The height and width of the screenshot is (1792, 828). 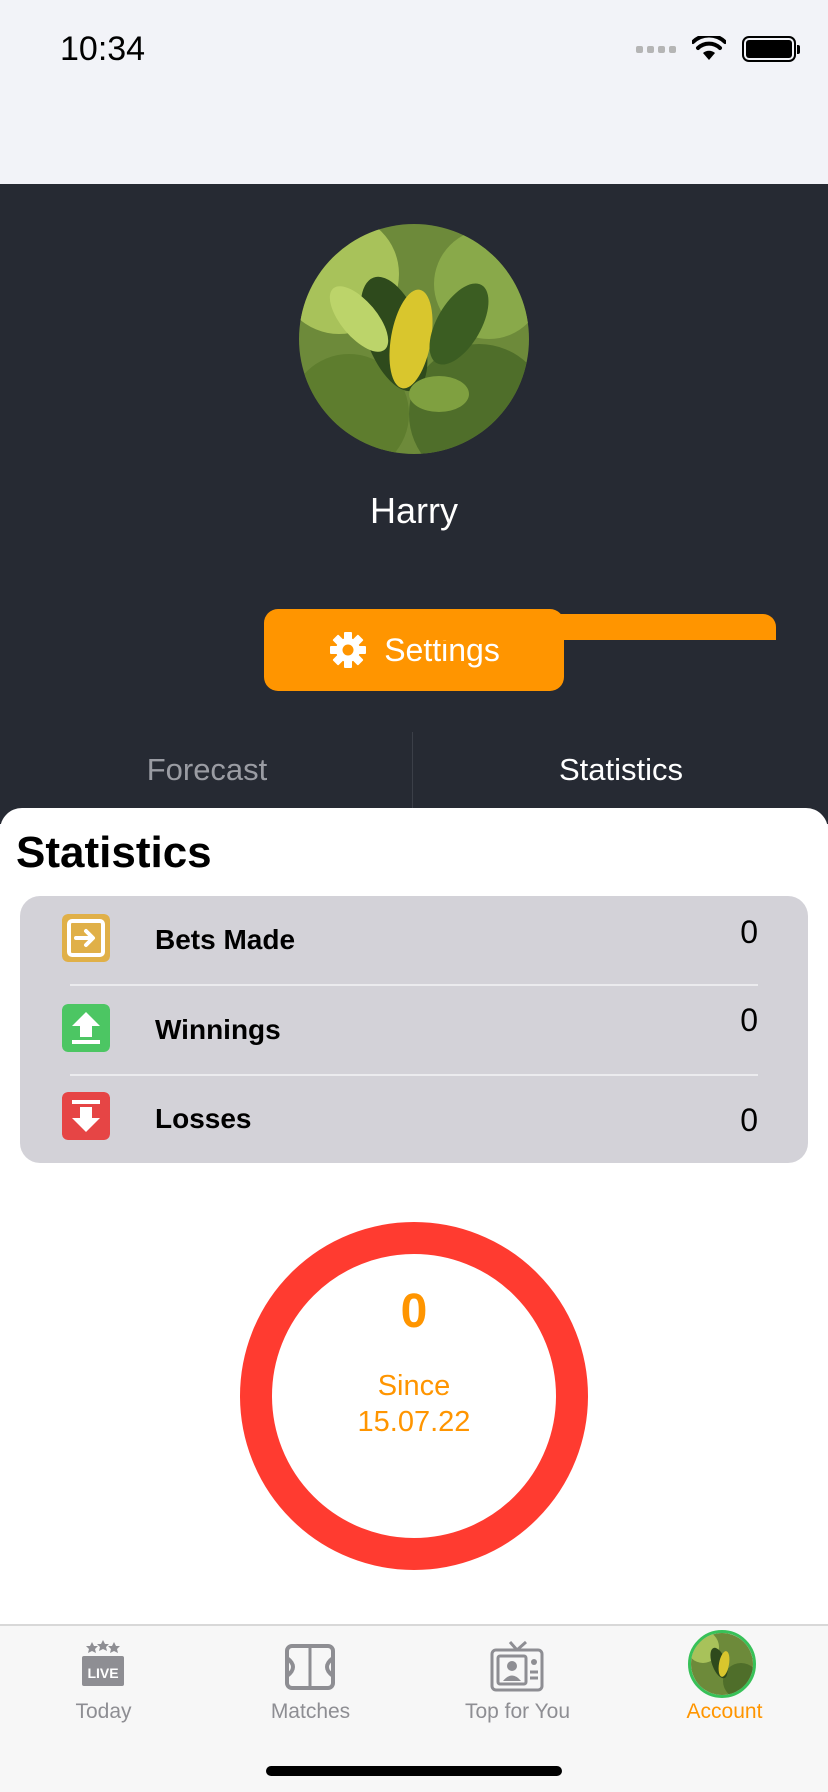 What do you see at coordinates (656, 49) in the screenshot?
I see `signal-icon` at bounding box center [656, 49].